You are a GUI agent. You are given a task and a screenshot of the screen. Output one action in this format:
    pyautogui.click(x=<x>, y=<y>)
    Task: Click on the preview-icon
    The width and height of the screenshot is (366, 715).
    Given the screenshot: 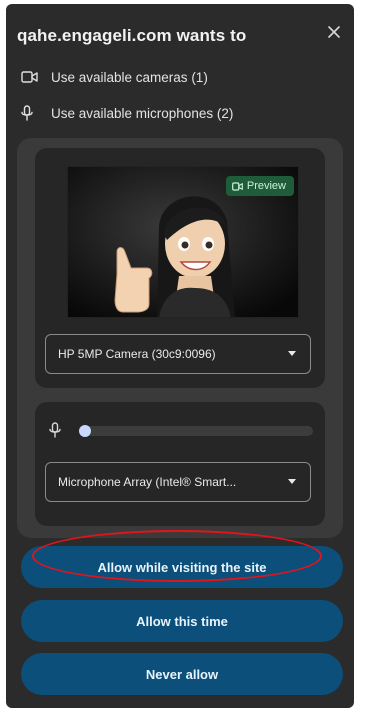 What is the action you would take?
    pyautogui.click(x=237, y=186)
    